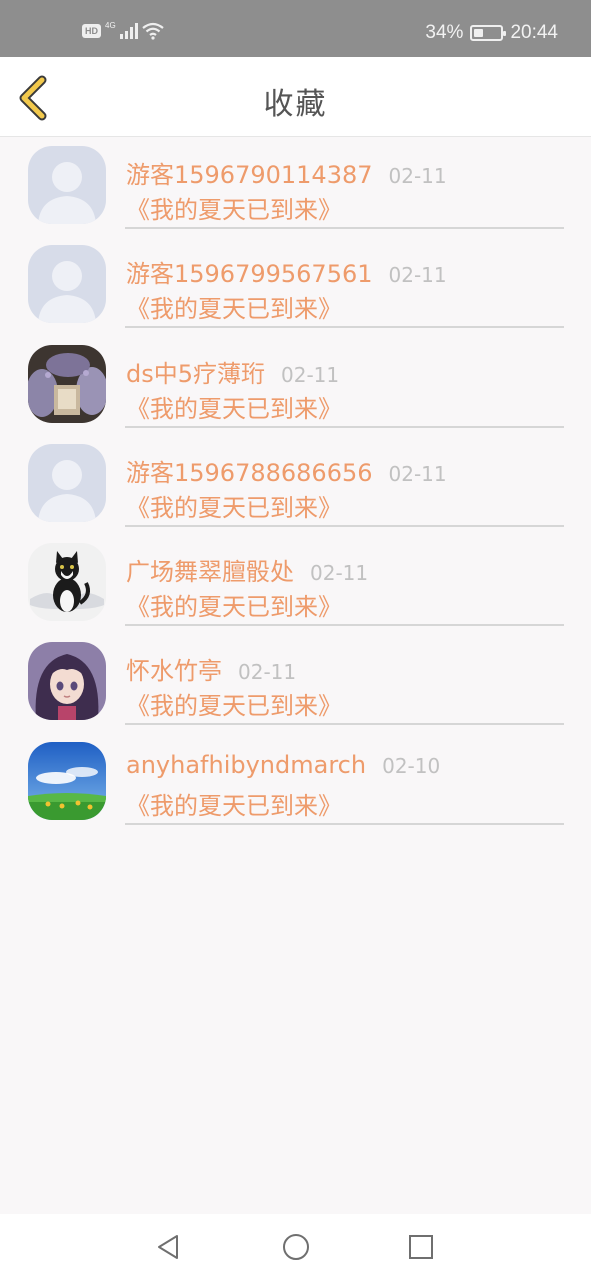 The width and height of the screenshot is (591, 1280). I want to click on lavender-photo, so click(67, 383).